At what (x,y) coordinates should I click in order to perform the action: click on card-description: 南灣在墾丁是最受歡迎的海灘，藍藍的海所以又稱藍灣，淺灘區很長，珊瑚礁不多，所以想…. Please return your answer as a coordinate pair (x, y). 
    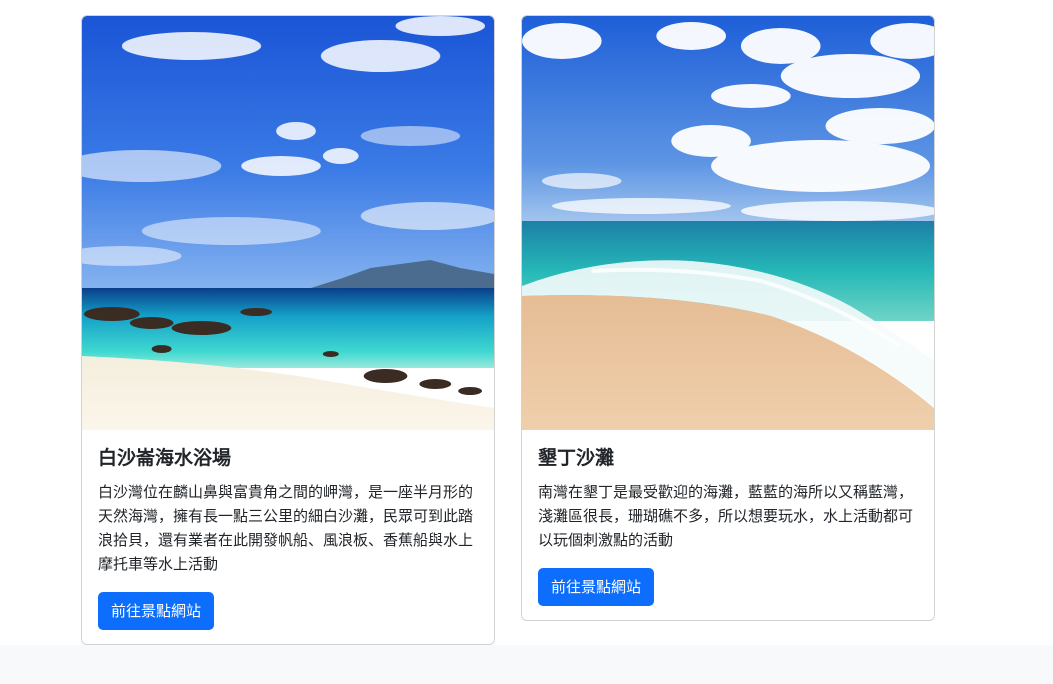
    Looking at the image, I should click on (726, 516).